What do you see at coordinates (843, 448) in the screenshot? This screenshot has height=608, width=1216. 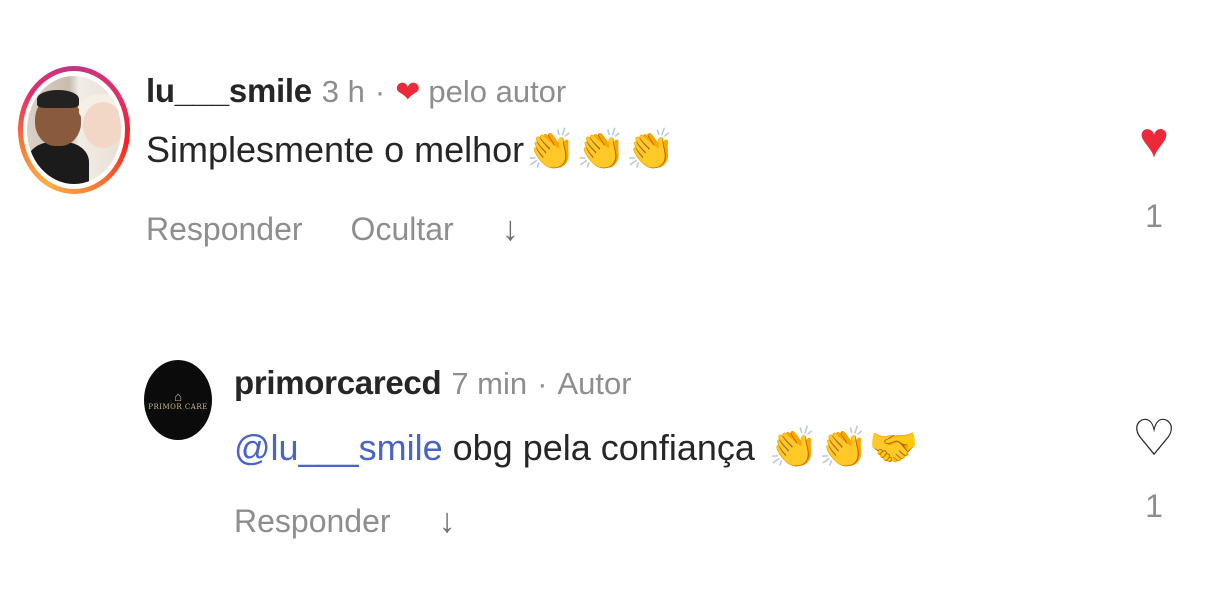 I see `clapping-handshake-icon: 👏👏🤝` at bounding box center [843, 448].